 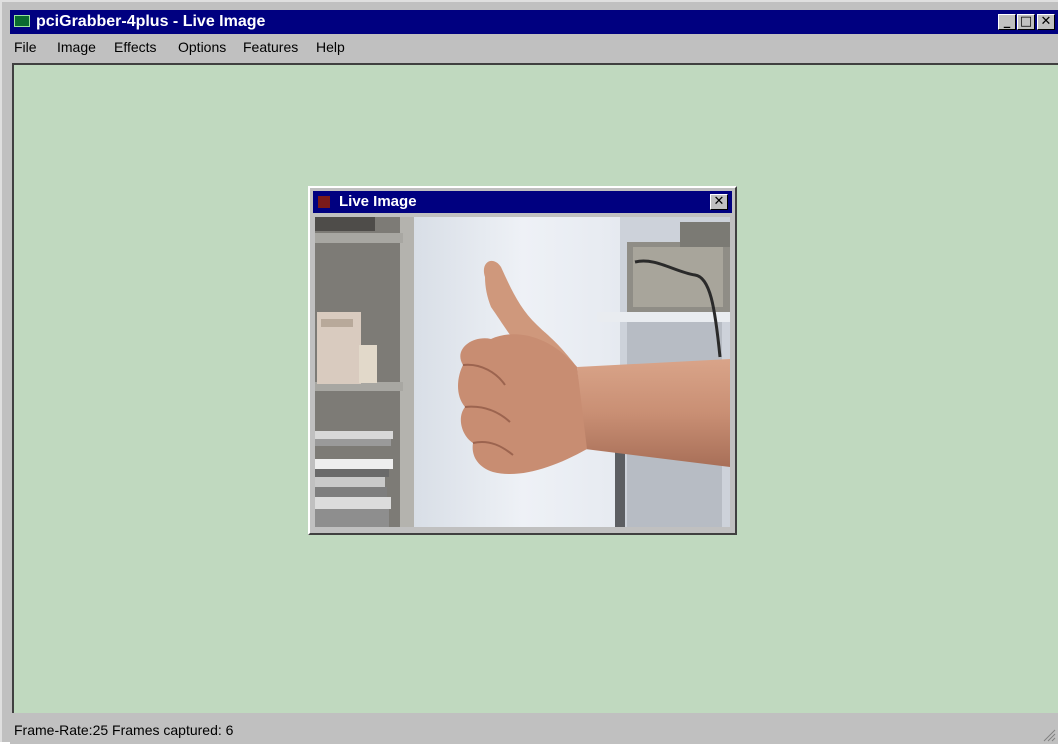 What do you see at coordinates (124, 730) in the screenshot?
I see `status-text: Frame-Rate:25 Frames captured: 6` at bounding box center [124, 730].